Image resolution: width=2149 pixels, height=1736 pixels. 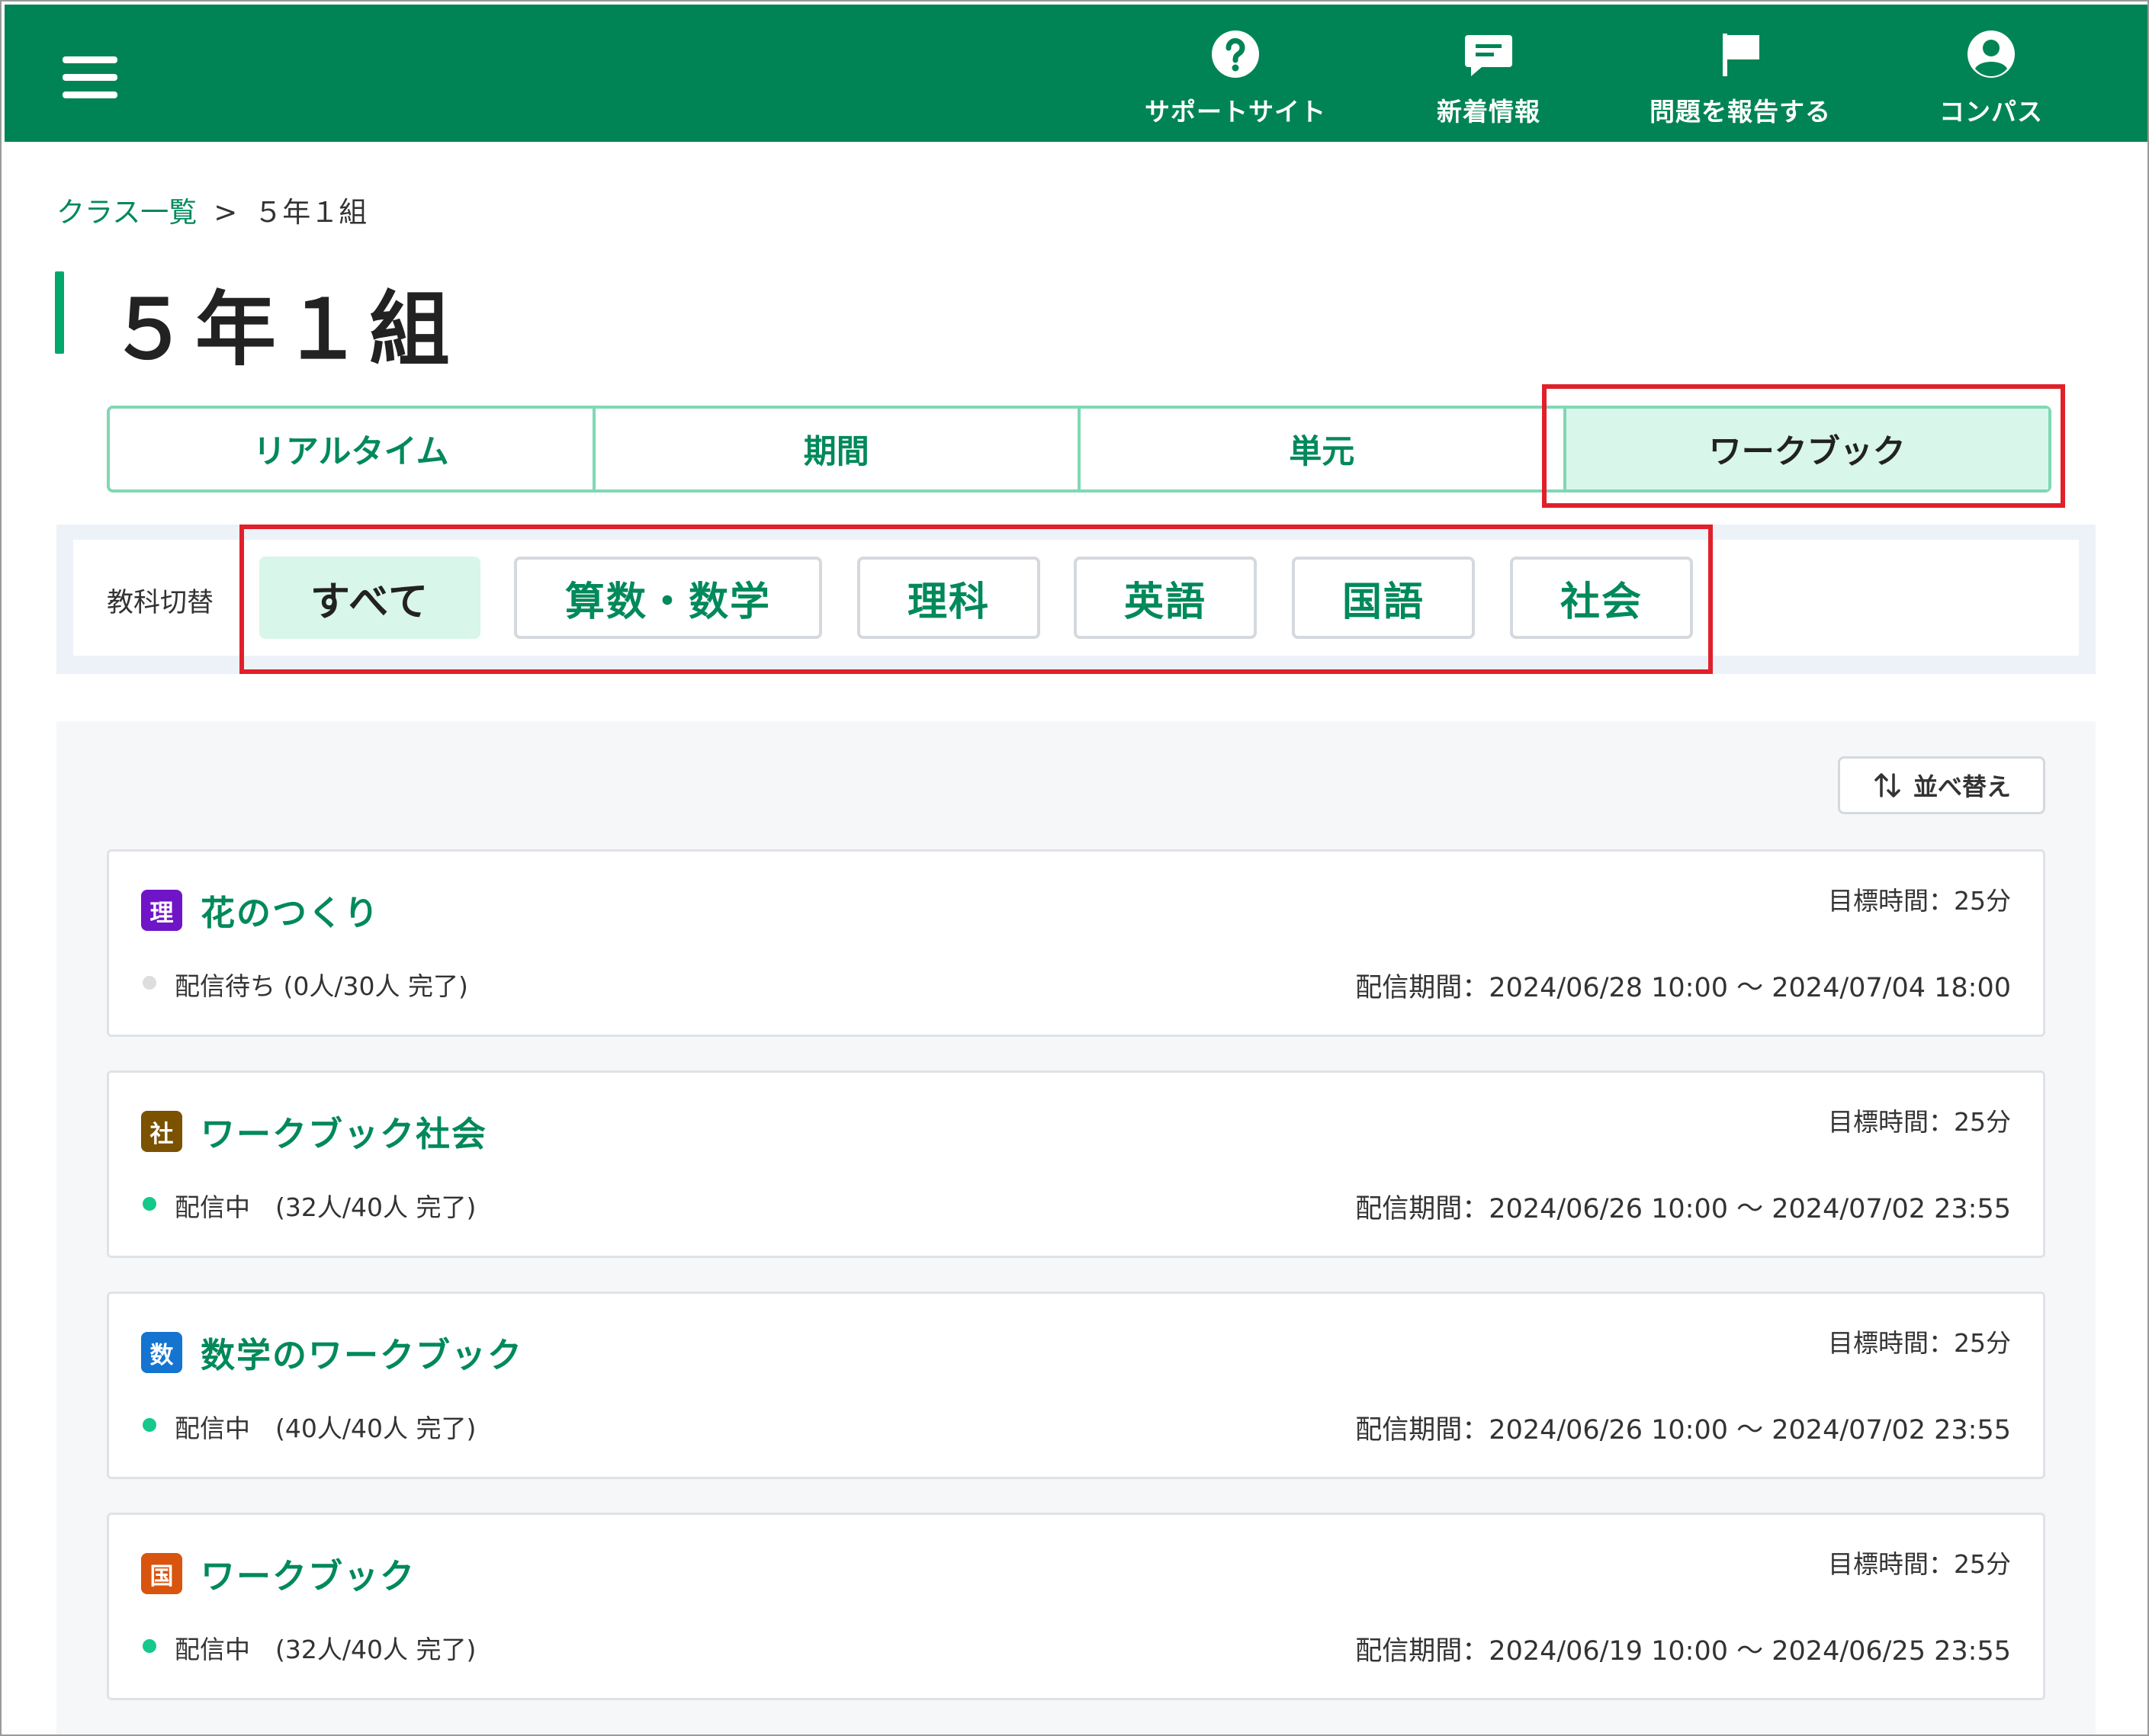 I want to click on subject-chip-social: 社会, so click(x=1601, y=598).